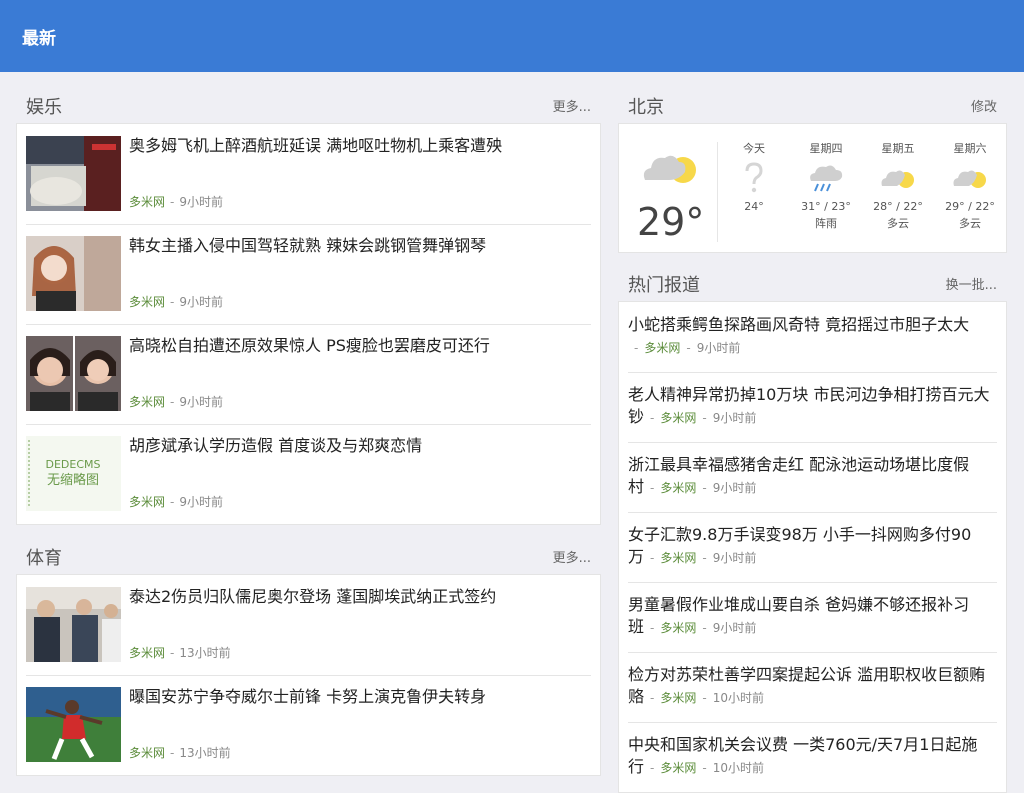 The width and height of the screenshot is (1024, 793). What do you see at coordinates (898, 148) in the screenshot?
I see `forecast-day-name: 星期五` at bounding box center [898, 148].